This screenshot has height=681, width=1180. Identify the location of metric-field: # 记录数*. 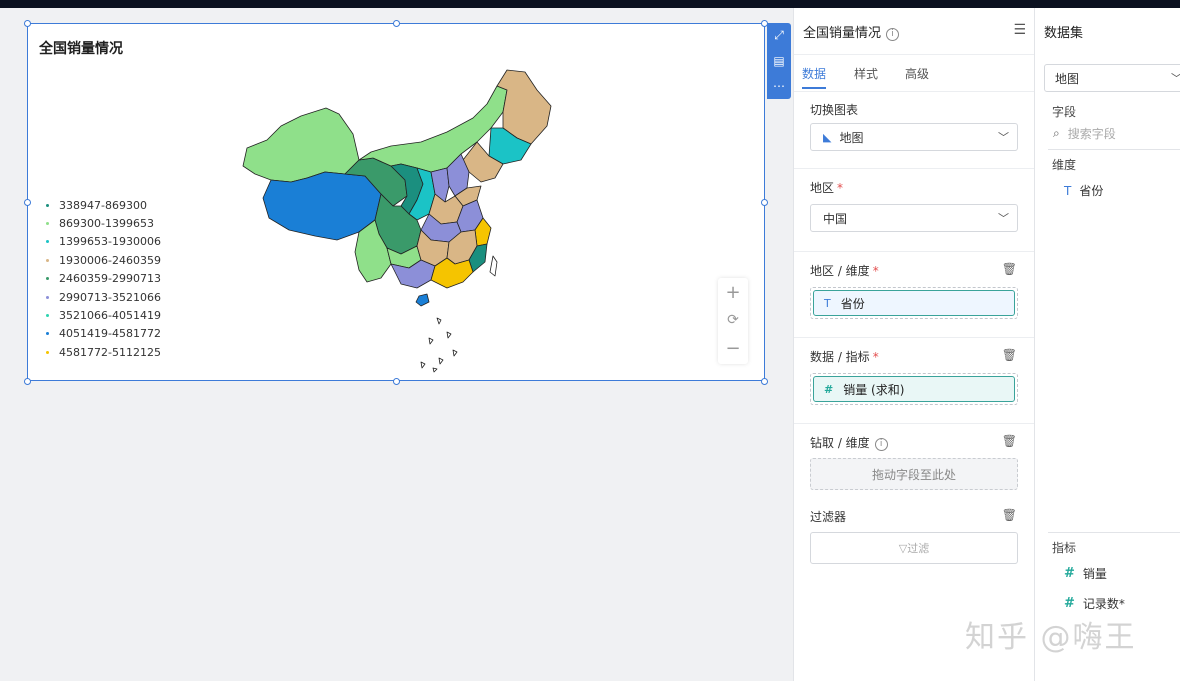
(1094, 603).